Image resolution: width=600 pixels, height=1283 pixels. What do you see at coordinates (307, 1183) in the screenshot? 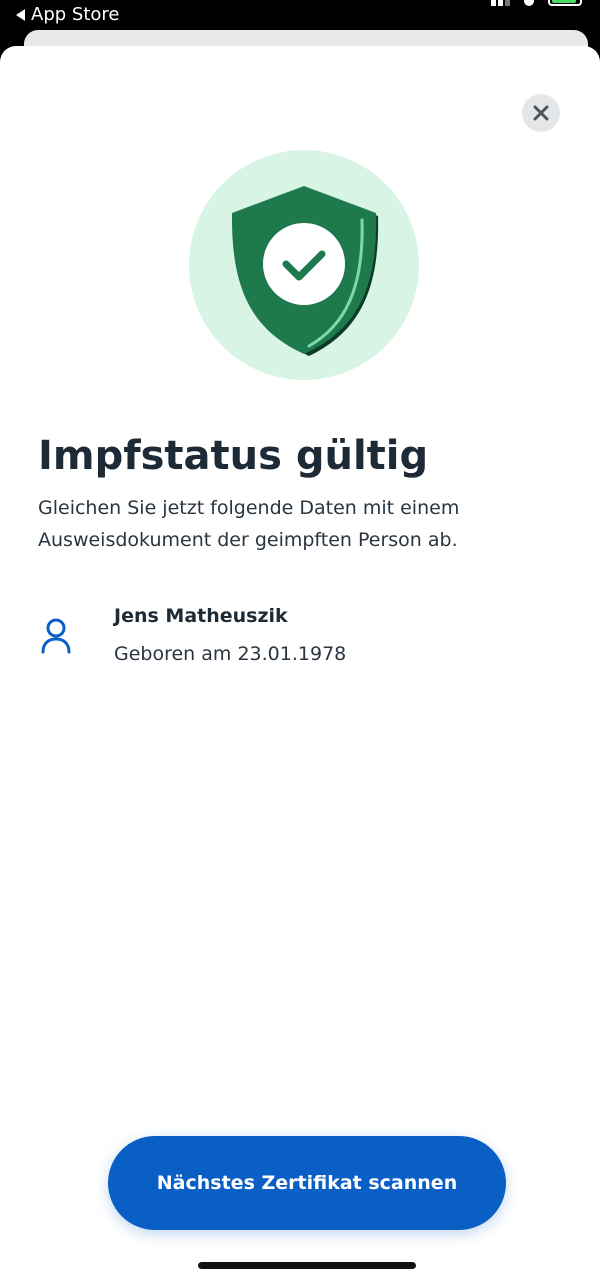
I see `scan-next-certificate-button: Nächstes Zertifikat scannen` at bounding box center [307, 1183].